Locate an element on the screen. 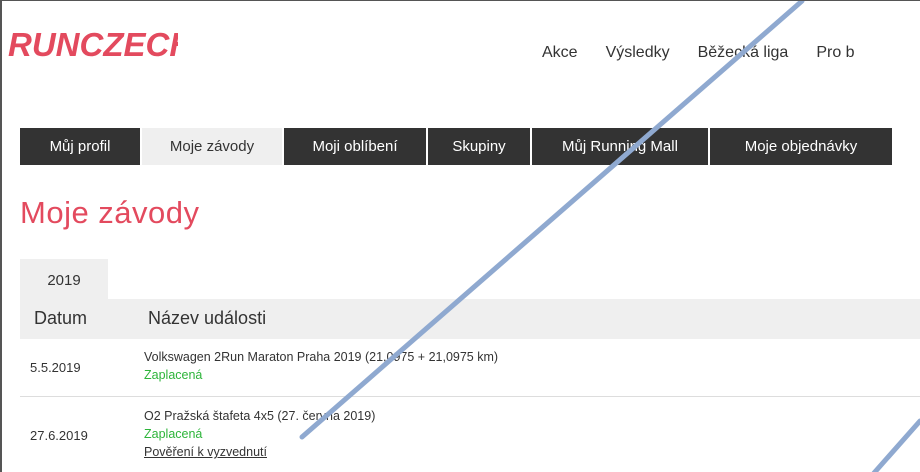 The width and height of the screenshot is (920, 472). pickup-authorization-link: Pověření k vyzvednutí is located at coordinates (205, 452).